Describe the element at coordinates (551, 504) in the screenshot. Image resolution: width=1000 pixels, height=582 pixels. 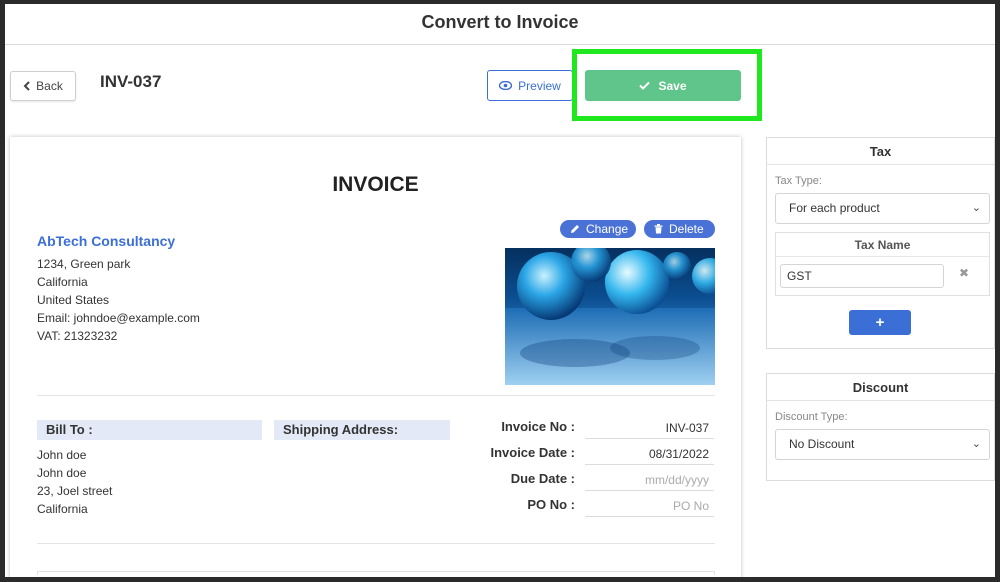
I see `po-no-label: PO No :` at that location.